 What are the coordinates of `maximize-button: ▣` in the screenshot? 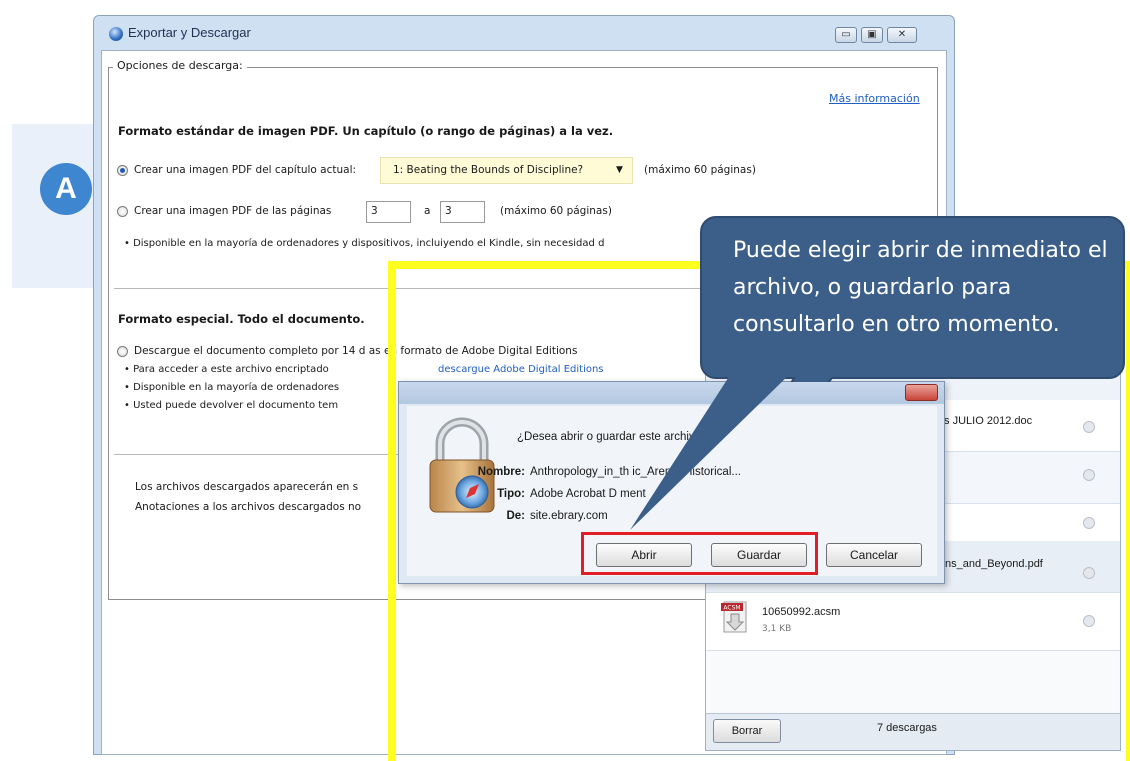 It's located at (872, 35).